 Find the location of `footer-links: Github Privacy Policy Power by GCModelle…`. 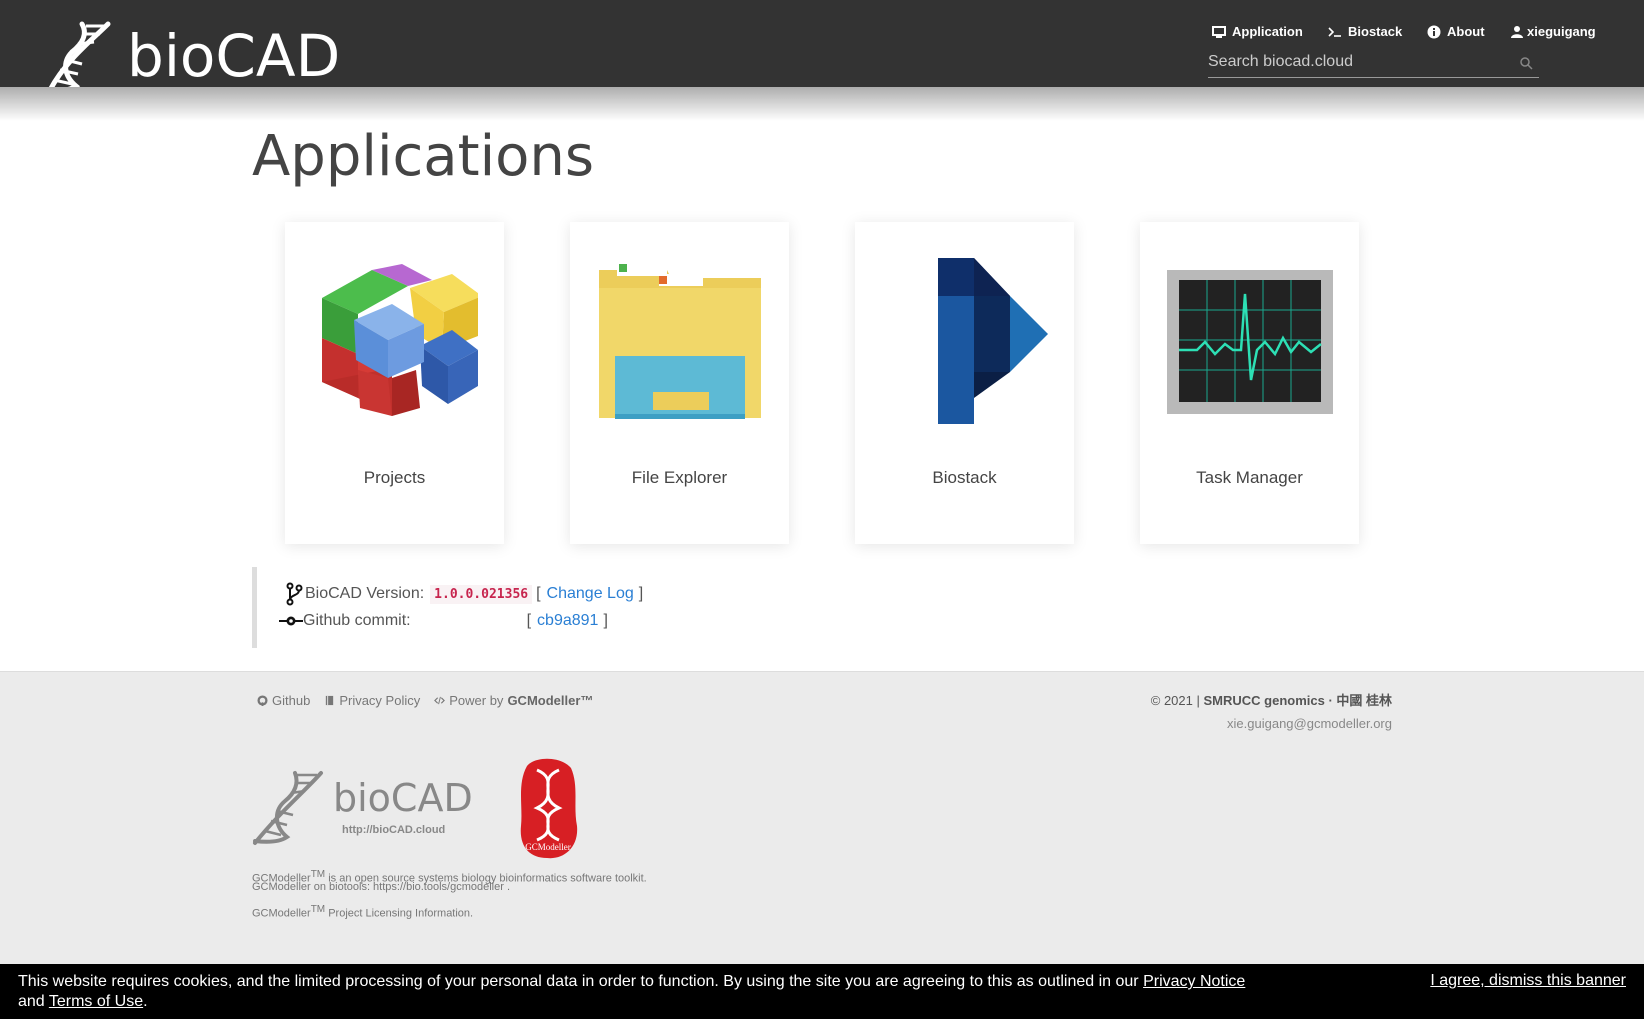

footer-links: Github Privacy Policy Power by GCModelle… is located at coordinates (425, 700).